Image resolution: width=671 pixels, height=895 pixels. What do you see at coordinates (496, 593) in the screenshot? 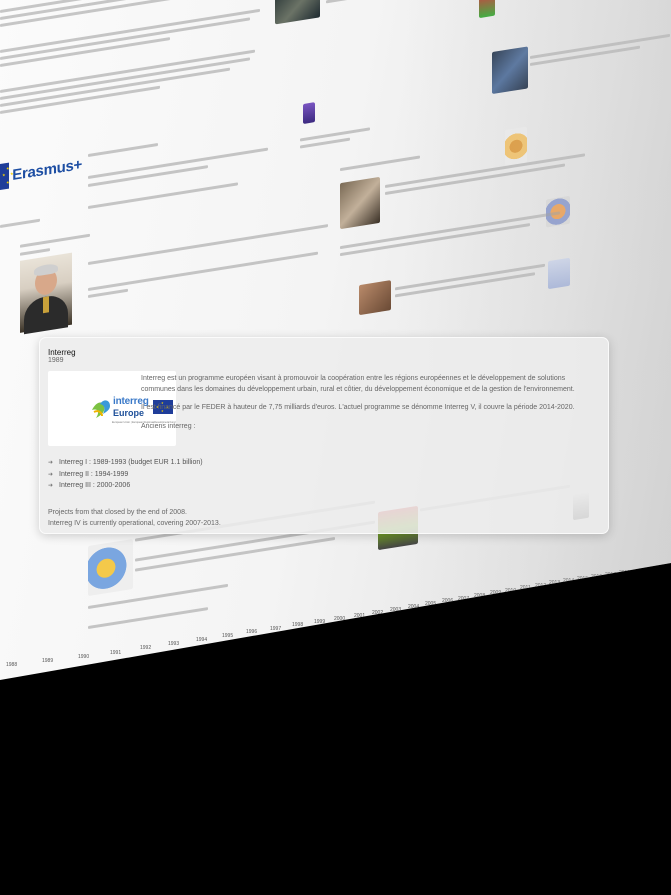
I see `ruler-year: 2009` at bounding box center [496, 593].